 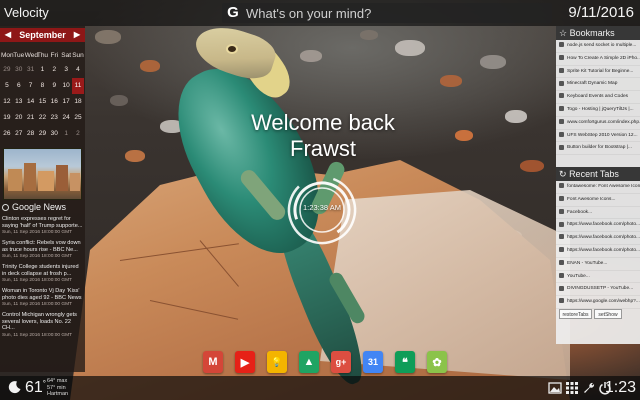 What do you see at coordinates (43, 102) in the screenshot?
I see `calendar-day: 15` at bounding box center [43, 102].